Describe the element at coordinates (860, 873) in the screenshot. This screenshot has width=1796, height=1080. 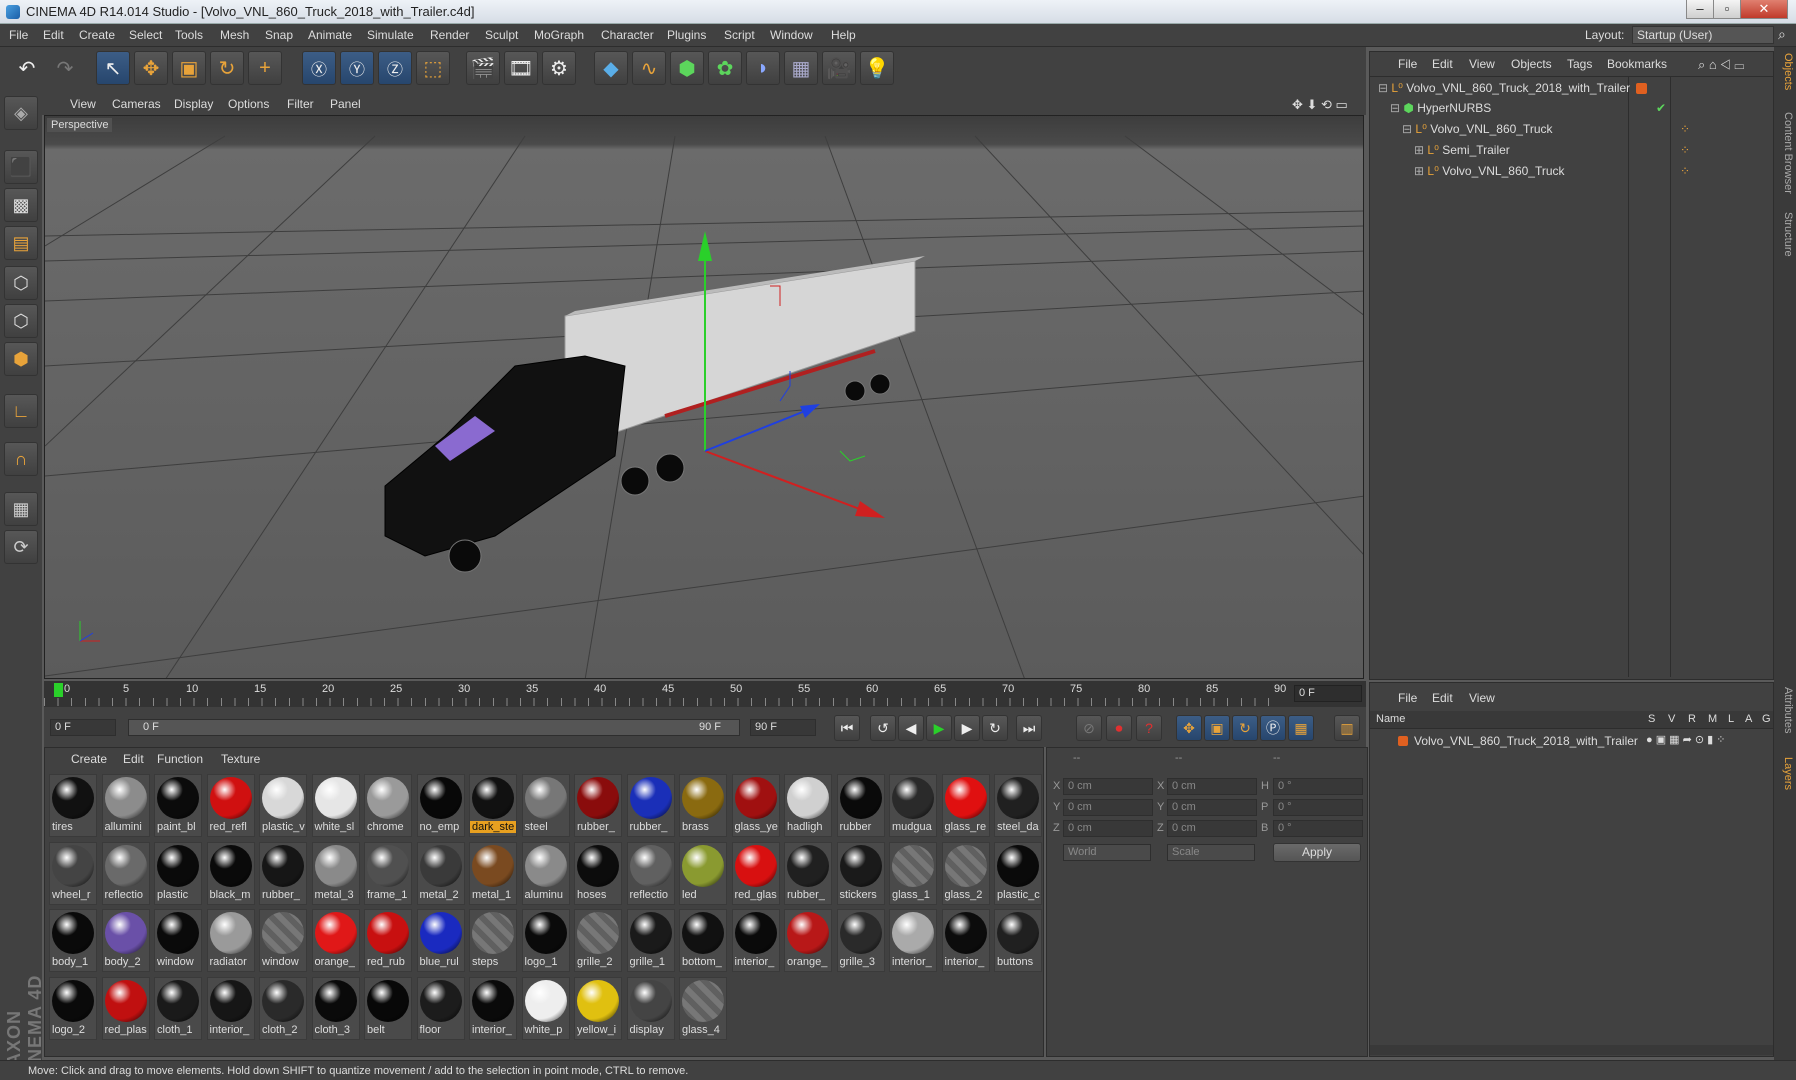
I see `material-swatch: stickers` at that location.